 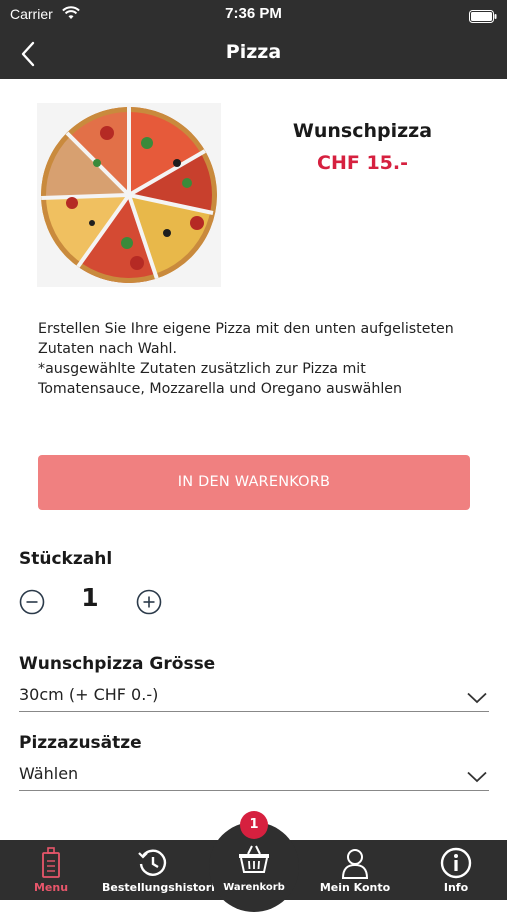 What do you see at coordinates (254, 825) in the screenshot?
I see `cart-count-badge: 1` at bounding box center [254, 825].